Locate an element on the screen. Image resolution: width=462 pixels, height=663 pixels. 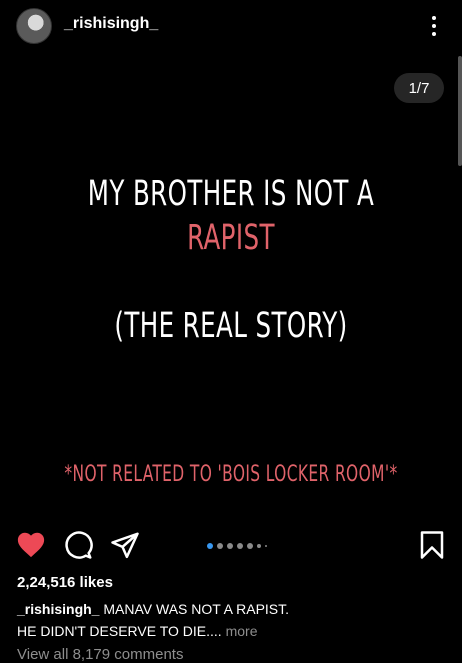
post-username: _rishisingh_ is located at coordinates (111, 24).